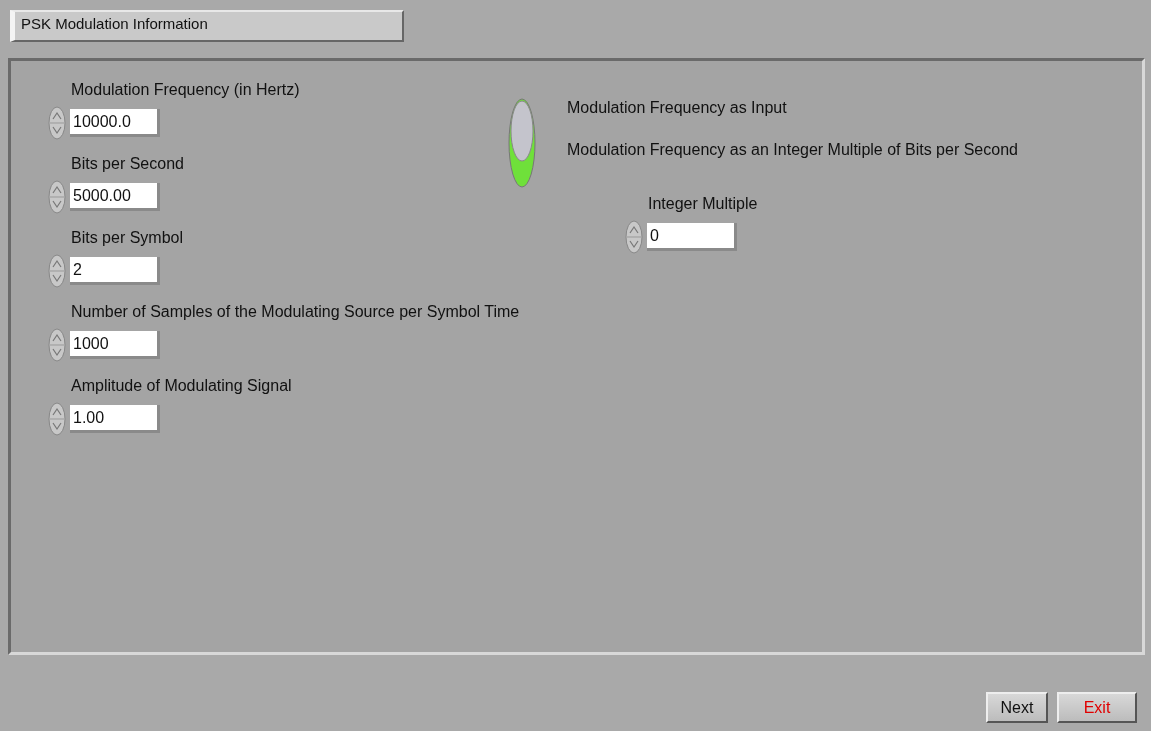 The height and width of the screenshot is (731, 1151). What do you see at coordinates (185, 90) in the screenshot?
I see `field-label: Modulation Frequency (in Hertz)` at bounding box center [185, 90].